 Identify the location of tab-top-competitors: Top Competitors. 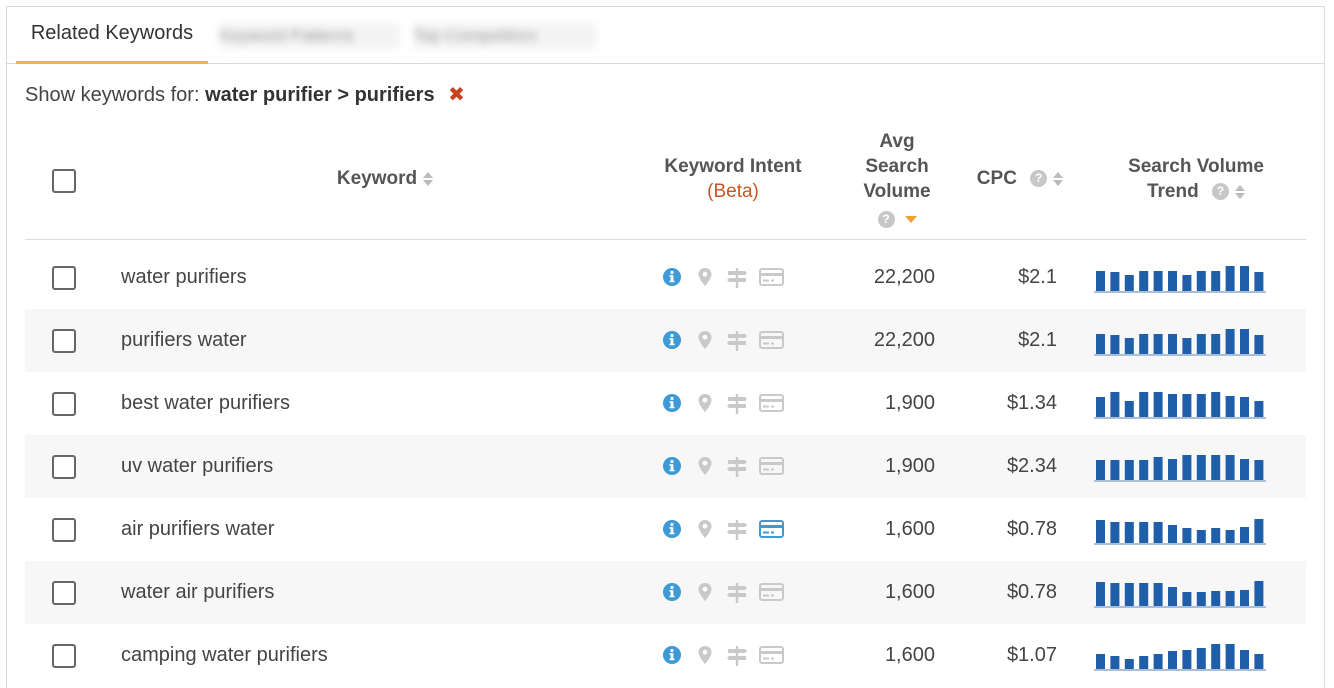
(505, 36).